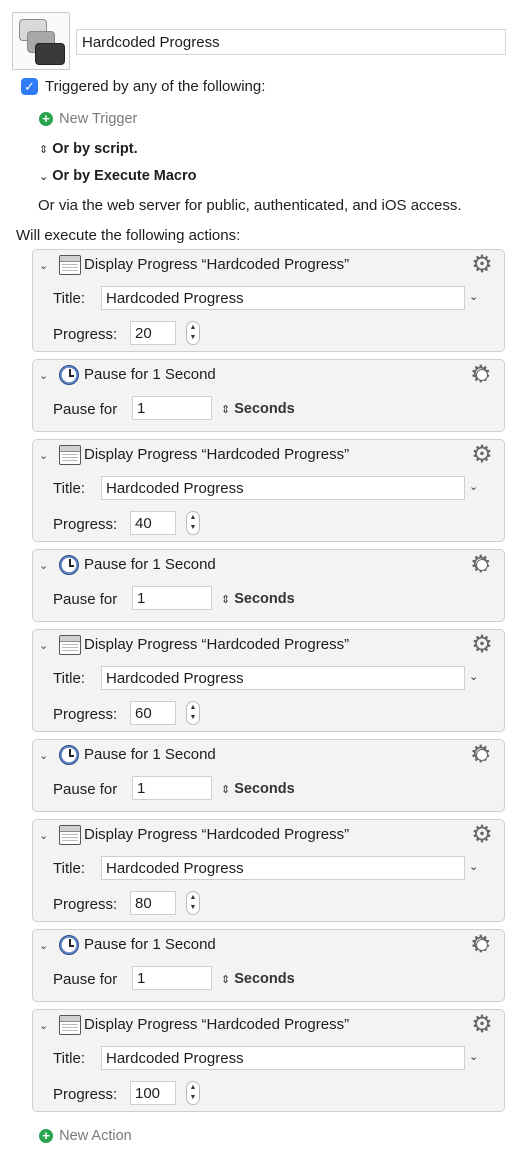  I want to click on macro-name-field: Hardcoded Progress, so click(291, 42).